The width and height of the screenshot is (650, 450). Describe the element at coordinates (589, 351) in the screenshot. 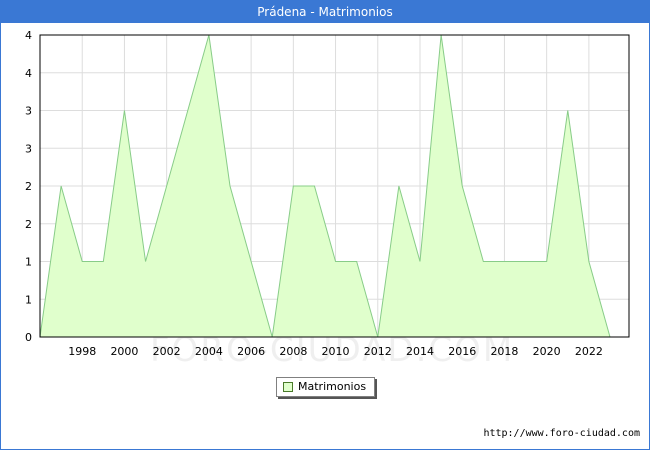

I see `x-tick-label: 2022` at that location.